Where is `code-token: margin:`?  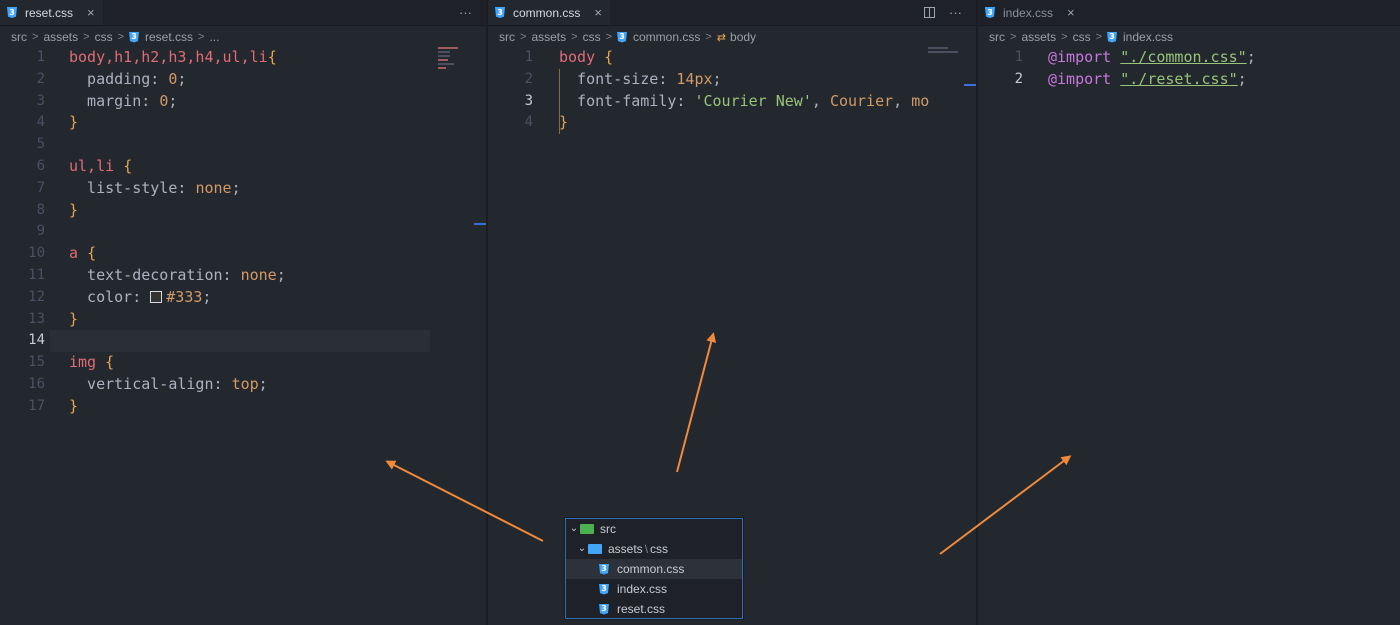
code-token: margin: is located at coordinates (114, 100).